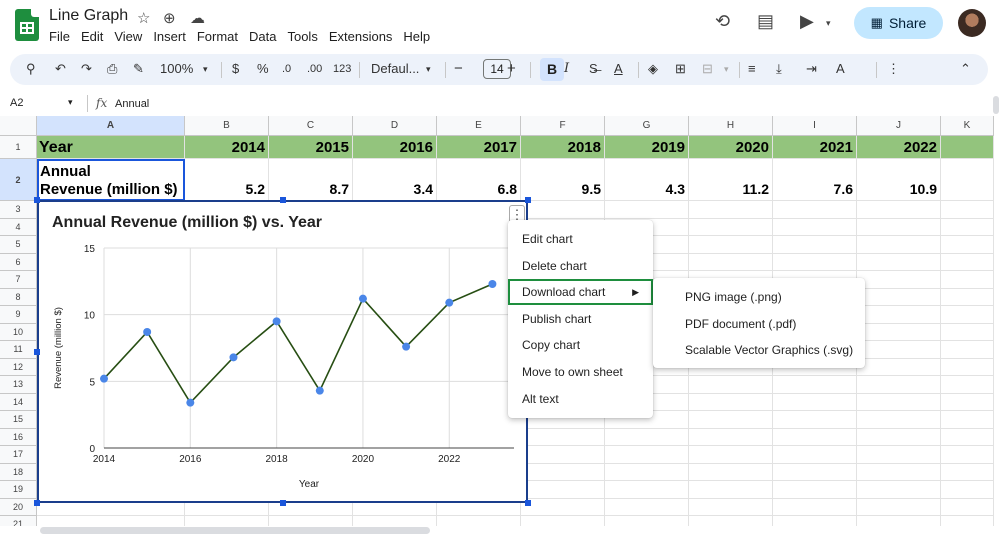 The height and width of the screenshot is (537, 1000). I want to click on row-header-8: 8, so click(18, 297).